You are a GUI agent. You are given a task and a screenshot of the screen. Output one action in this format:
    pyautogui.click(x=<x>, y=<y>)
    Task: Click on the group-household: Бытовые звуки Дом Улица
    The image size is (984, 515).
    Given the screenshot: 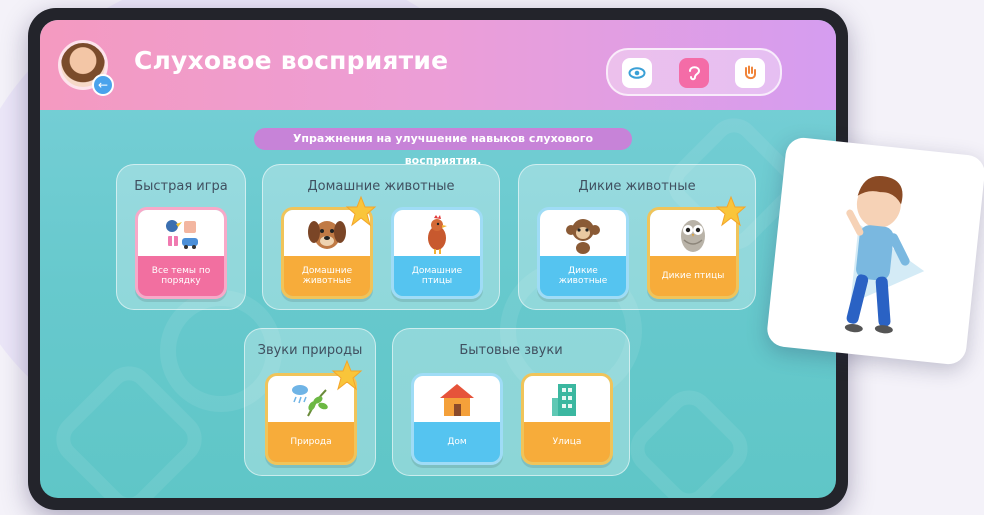 What is the action you would take?
    pyautogui.click(x=511, y=402)
    